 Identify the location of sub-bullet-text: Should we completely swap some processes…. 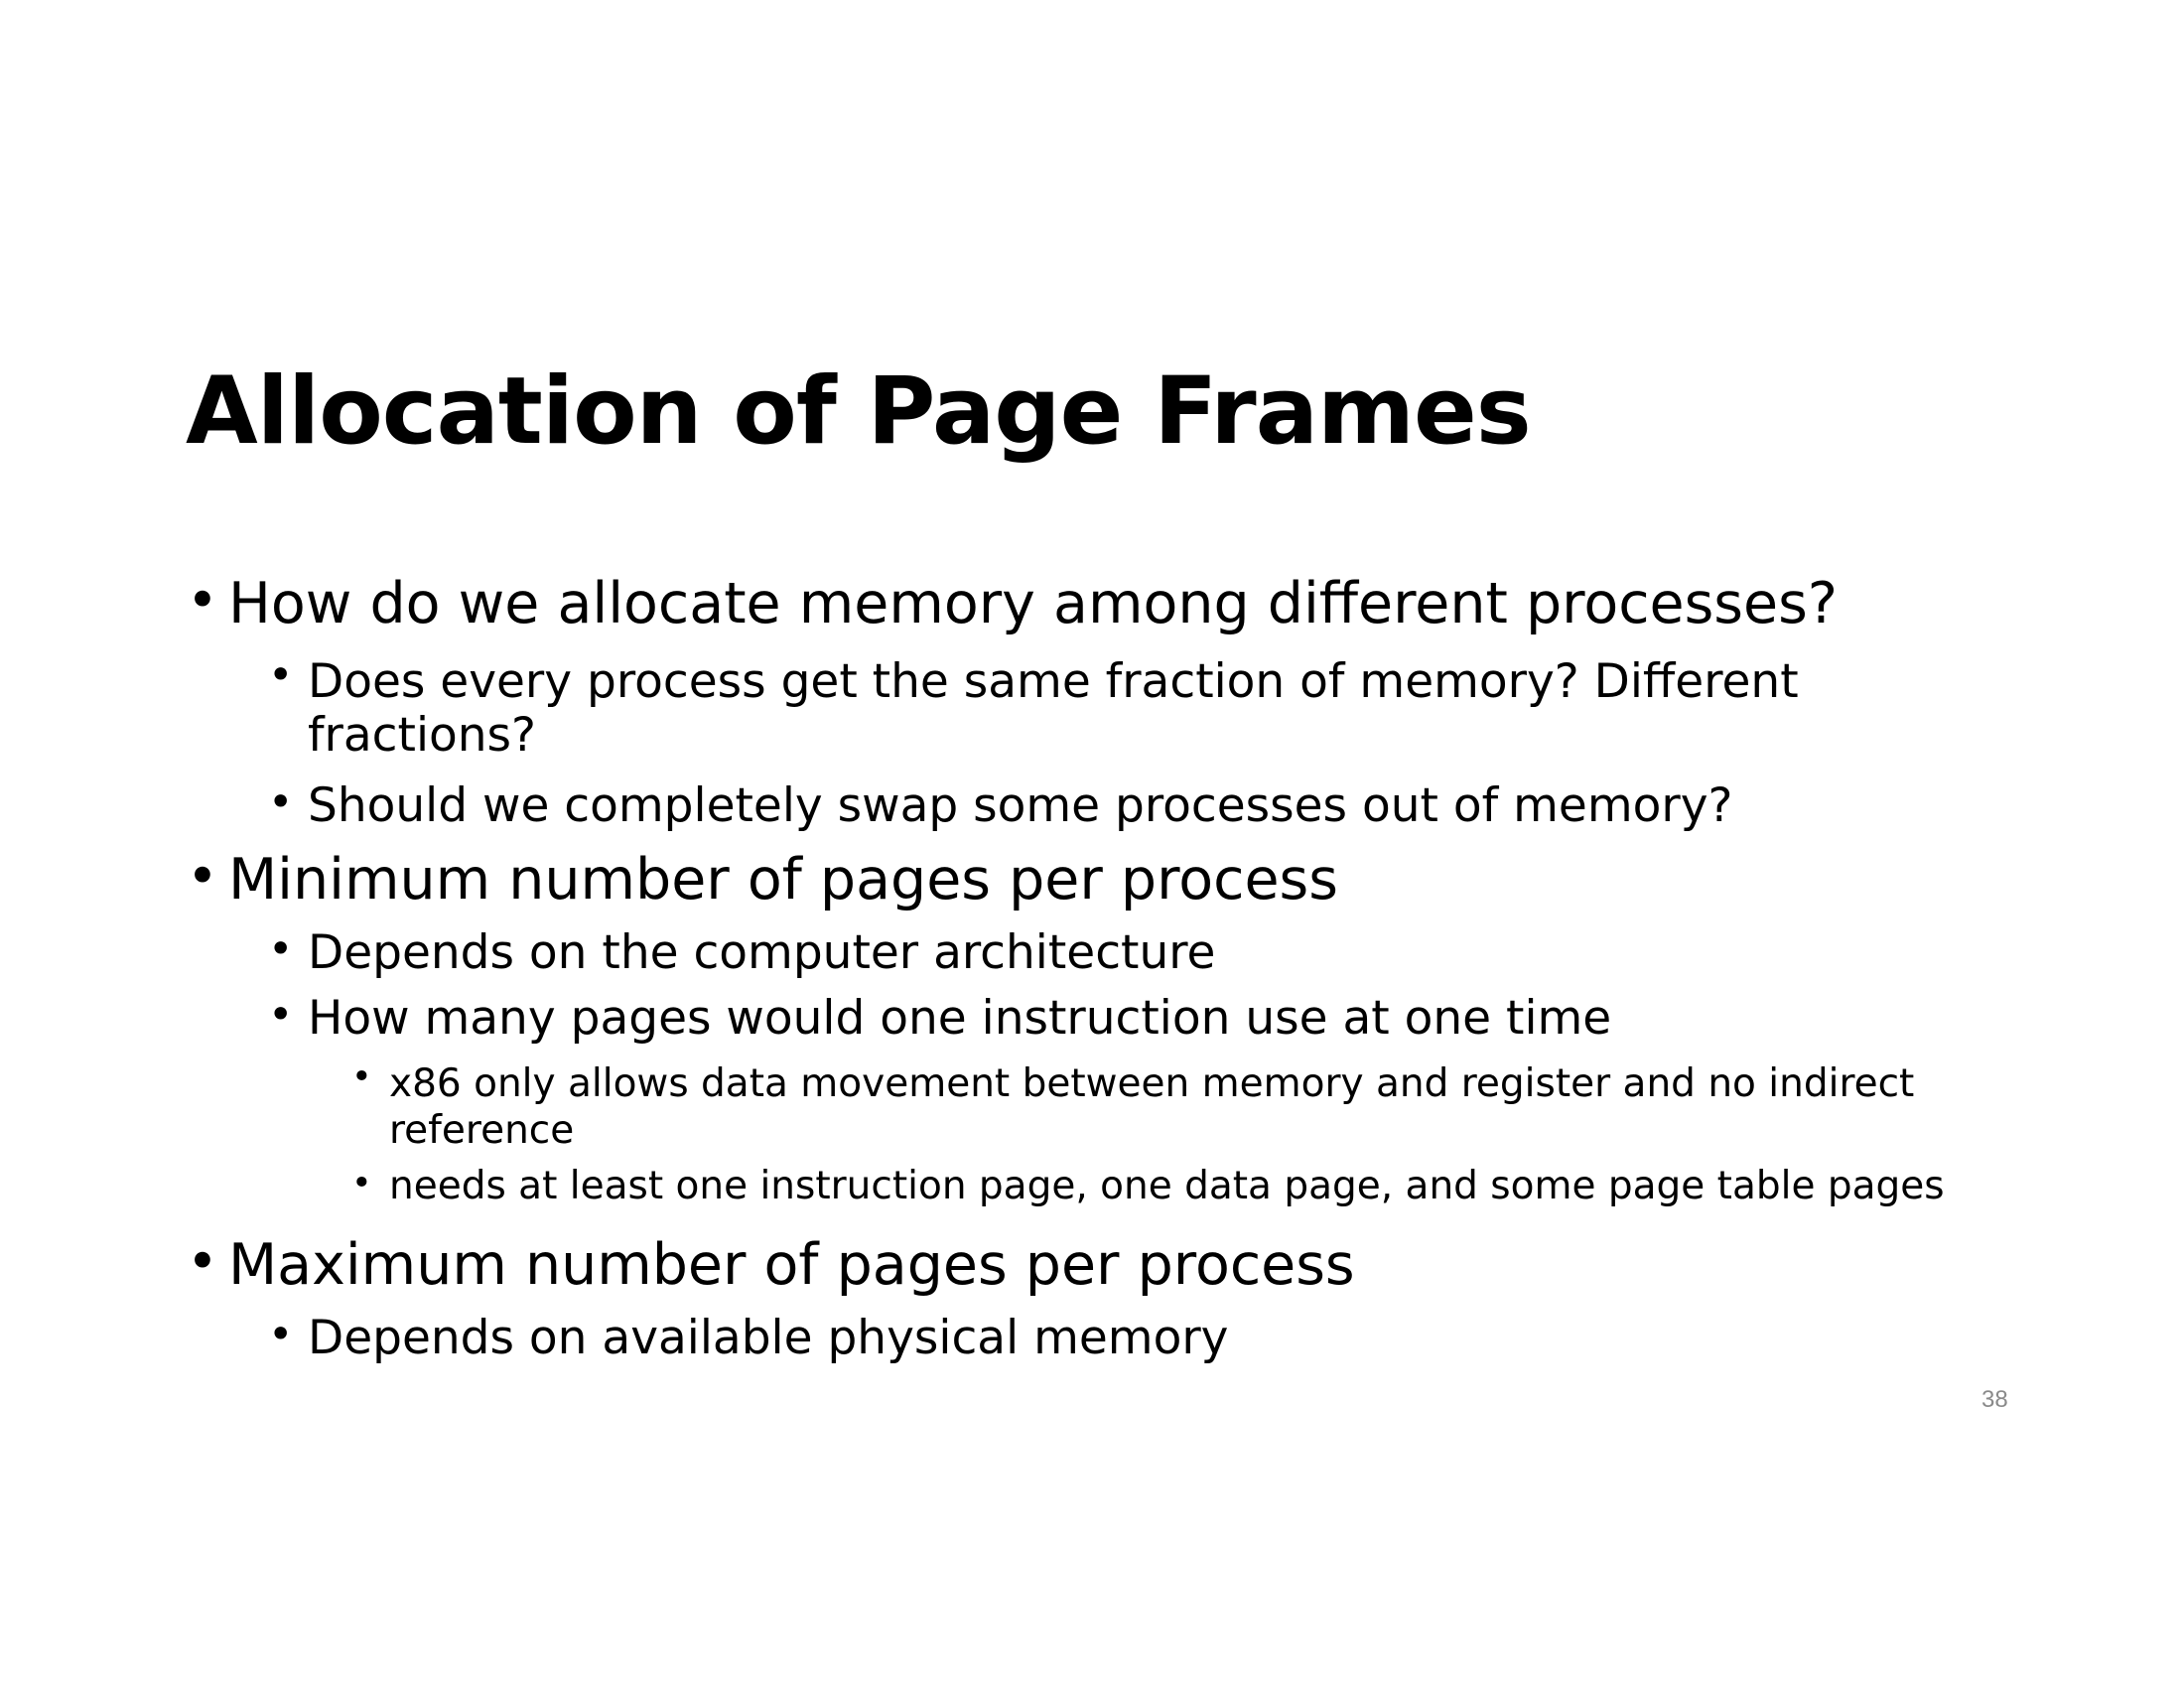
(1020, 805).